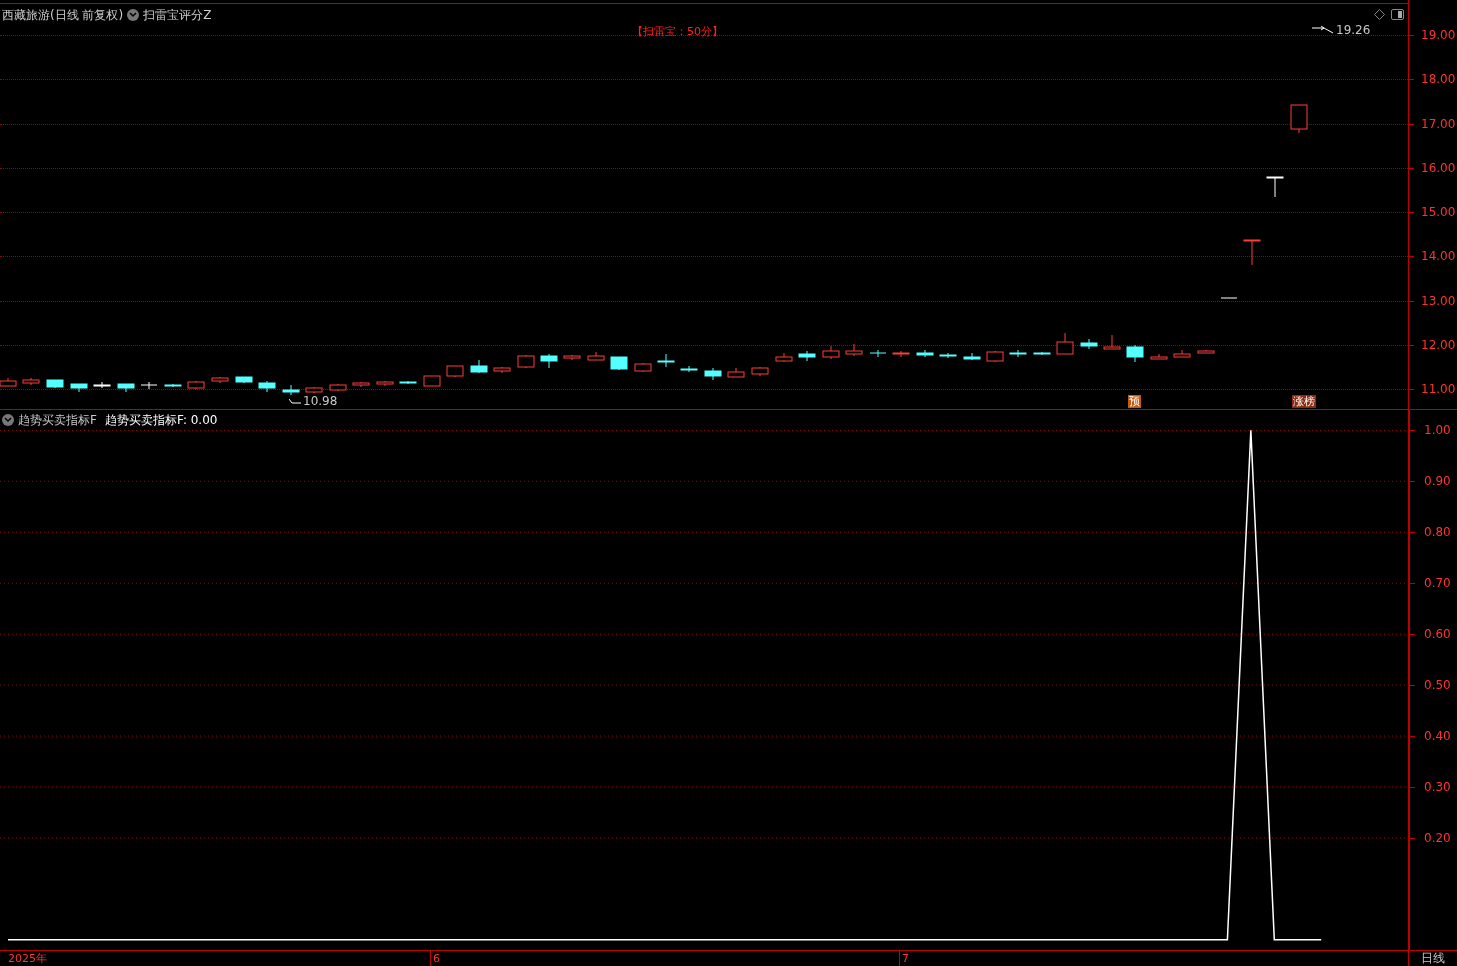 The height and width of the screenshot is (966, 1457). Describe the element at coordinates (1323, 30) in the screenshot. I see `arrow-icon` at that location.